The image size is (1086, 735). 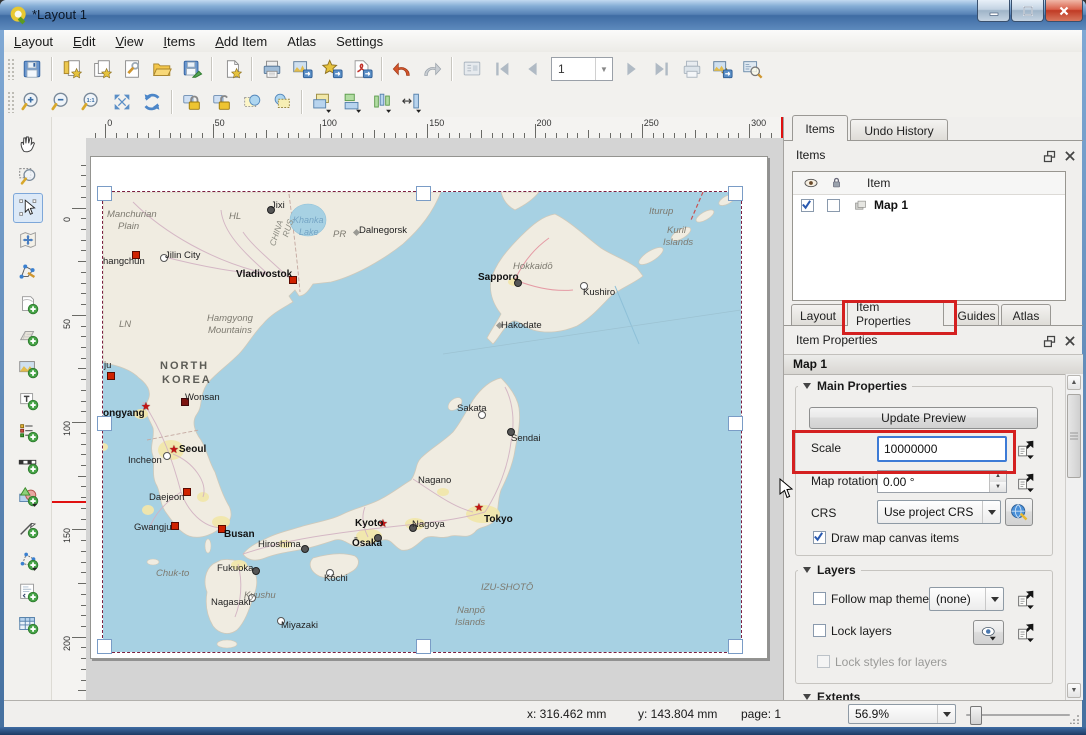 What do you see at coordinates (232, 69) in the screenshot?
I see `add-pages-button` at bounding box center [232, 69].